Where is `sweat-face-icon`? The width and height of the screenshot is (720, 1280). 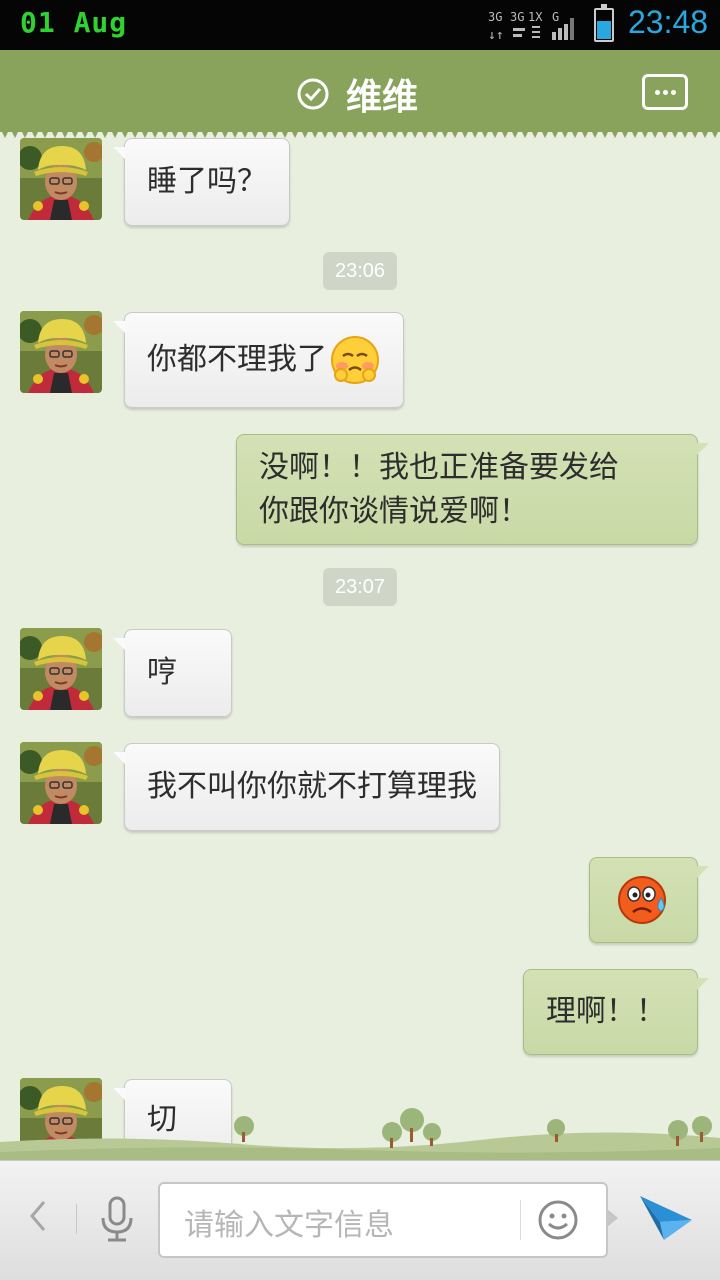
sweat-face-icon is located at coordinates (641, 900).